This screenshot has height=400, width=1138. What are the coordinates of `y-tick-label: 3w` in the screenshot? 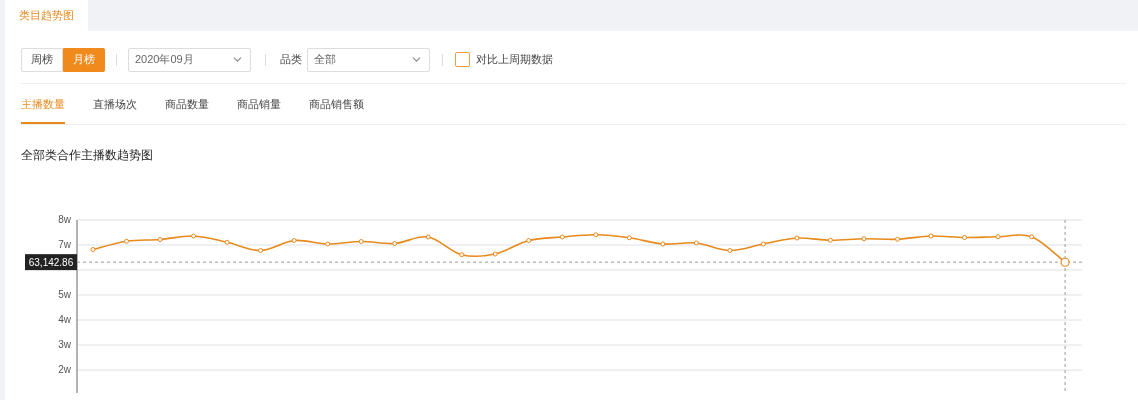 It's located at (64, 344).